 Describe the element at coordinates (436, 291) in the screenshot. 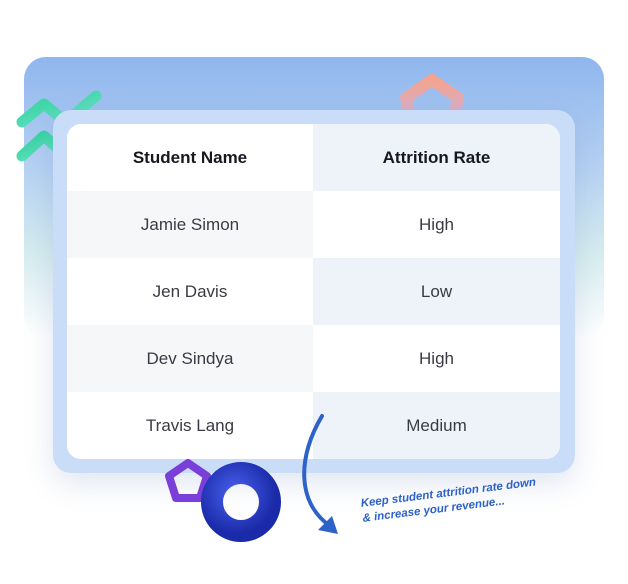

I see `attrition-rate-cell: Low` at that location.